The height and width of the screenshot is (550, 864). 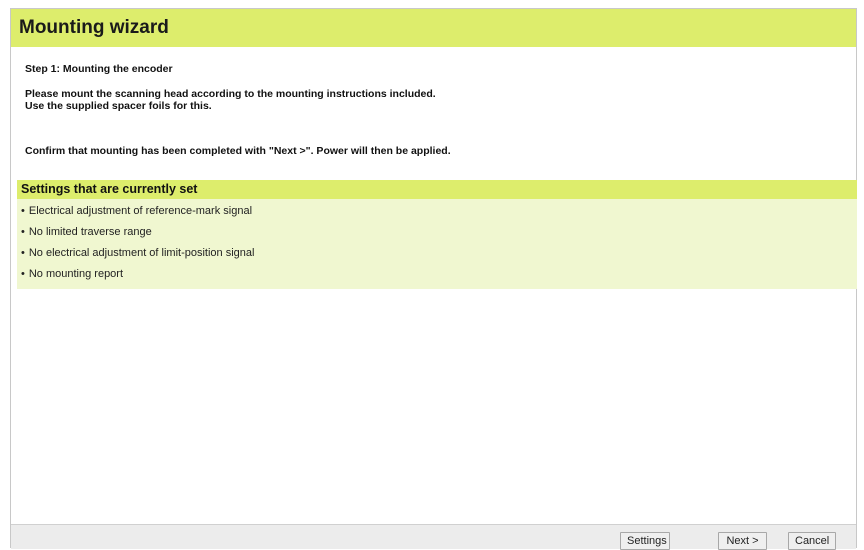 What do you see at coordinates (90, 232) in the screenshot?
I see `setting-label: No limited traverse range` at bounding box center [90, 232].